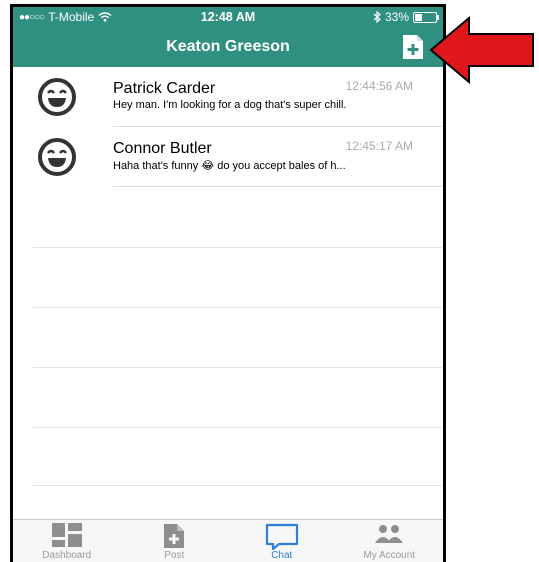  What do you see at coordinates (67, 555) in the screenshot?
I see `tab-label: Dashboard` at bounding box center [67, 555].